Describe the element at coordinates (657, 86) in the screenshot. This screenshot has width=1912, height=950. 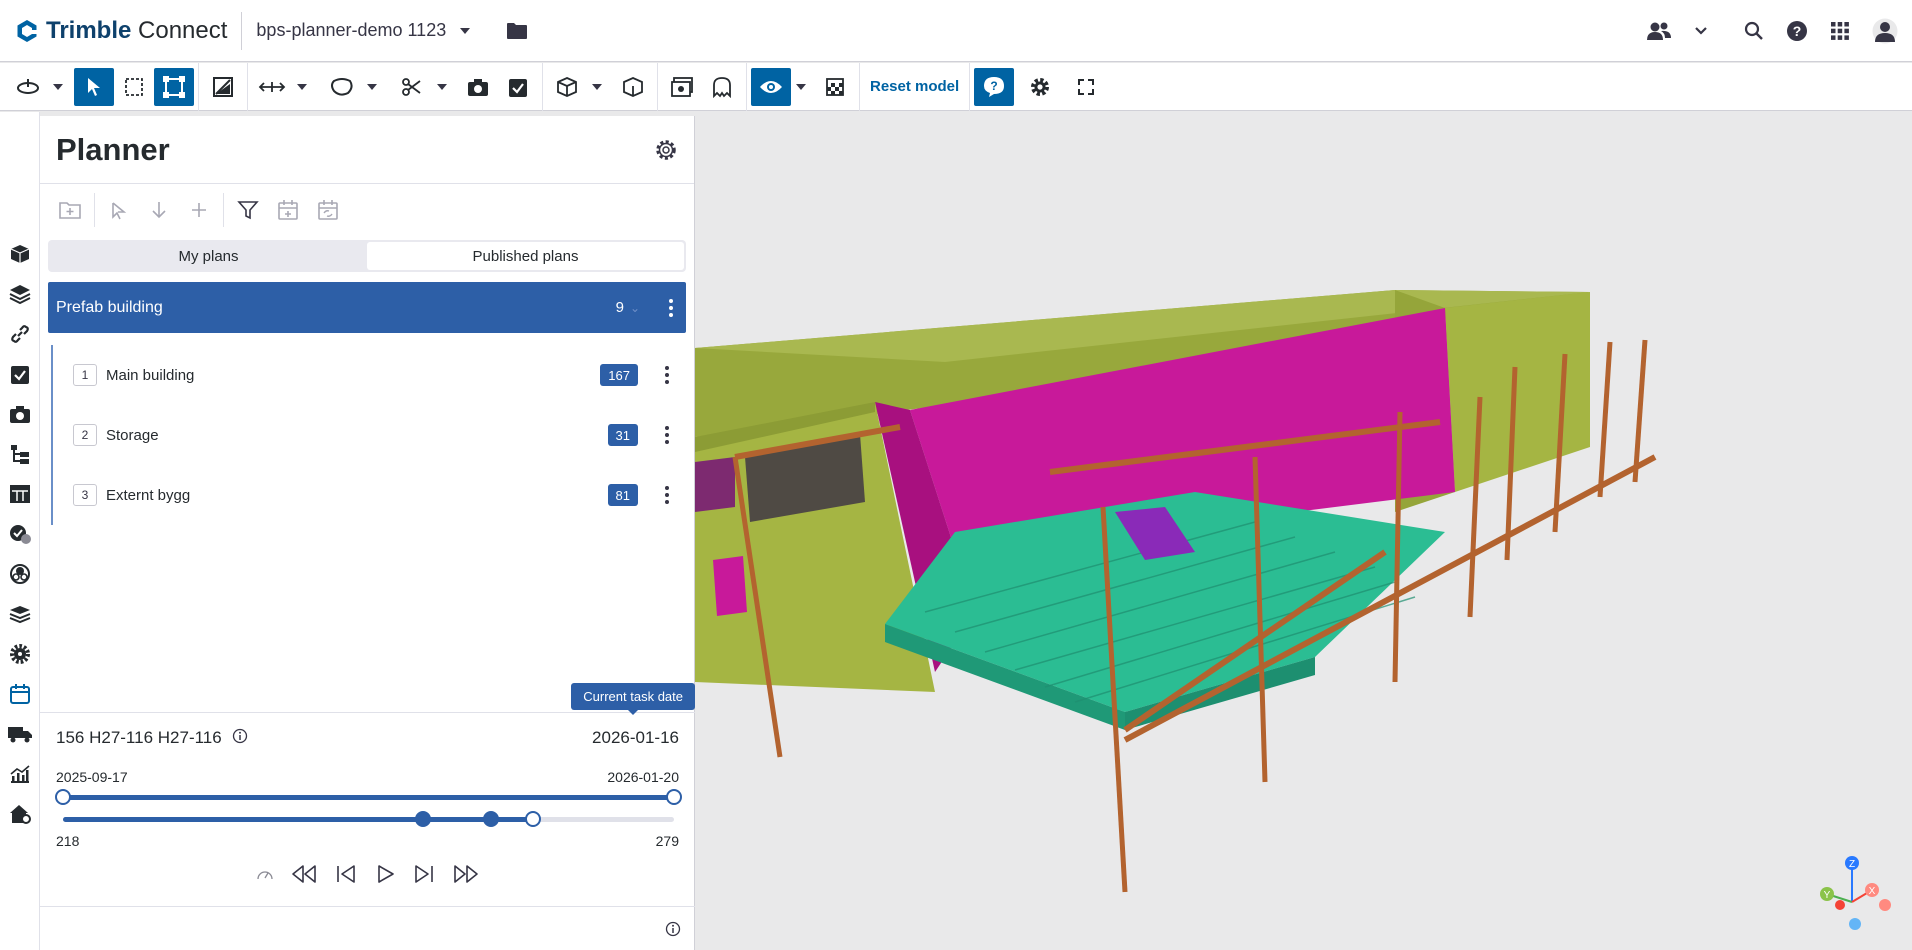
I see `divider` at that location.